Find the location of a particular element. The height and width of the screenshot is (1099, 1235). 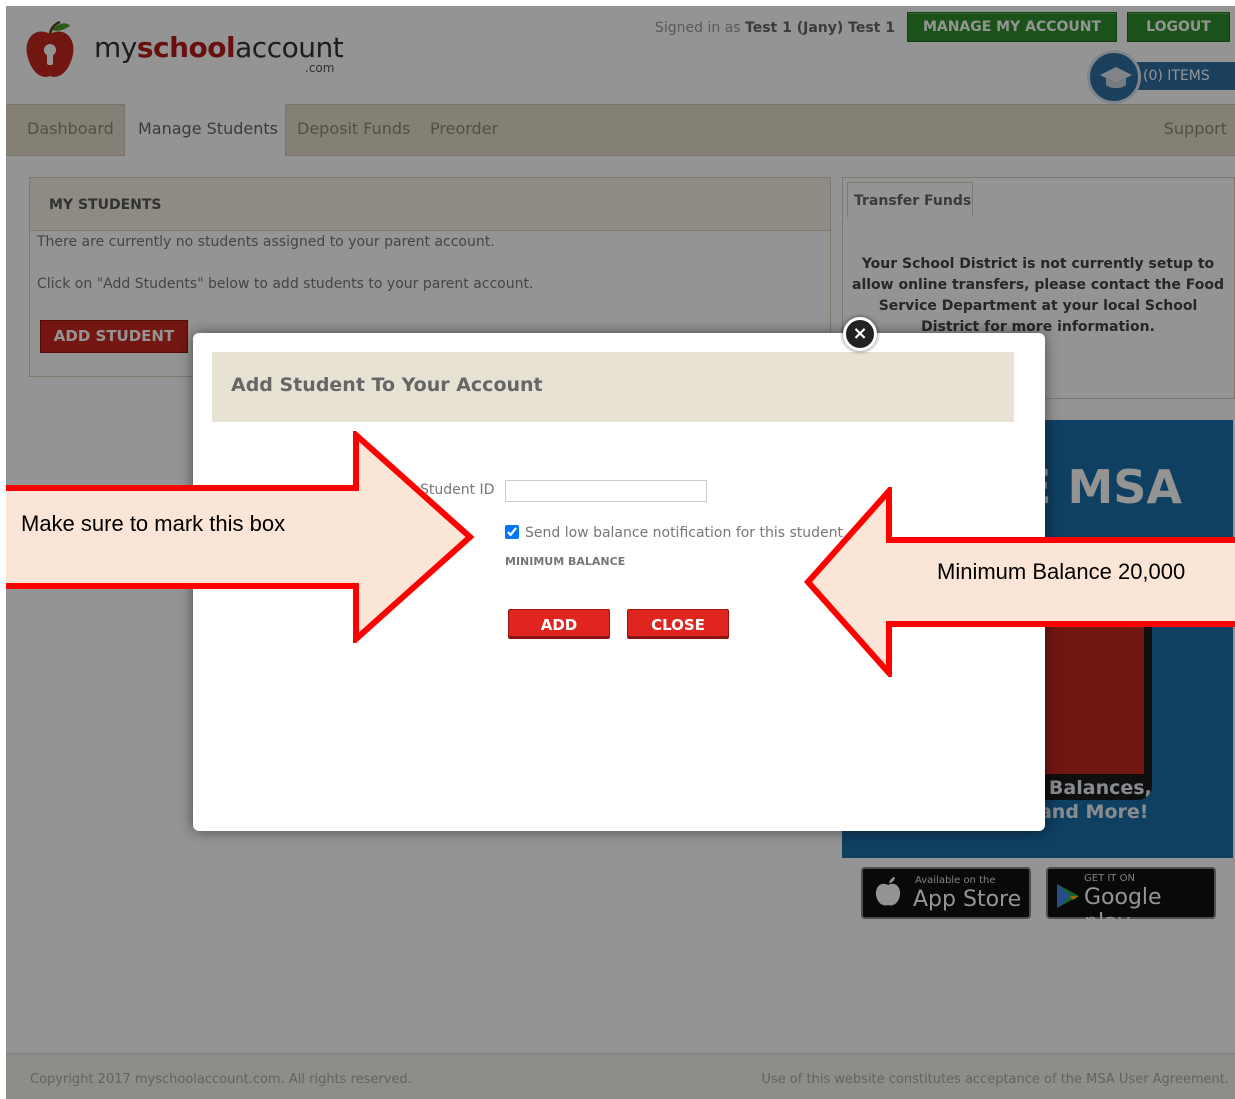

low-balance-notification-checkbox is located at coordinates (512, 532).